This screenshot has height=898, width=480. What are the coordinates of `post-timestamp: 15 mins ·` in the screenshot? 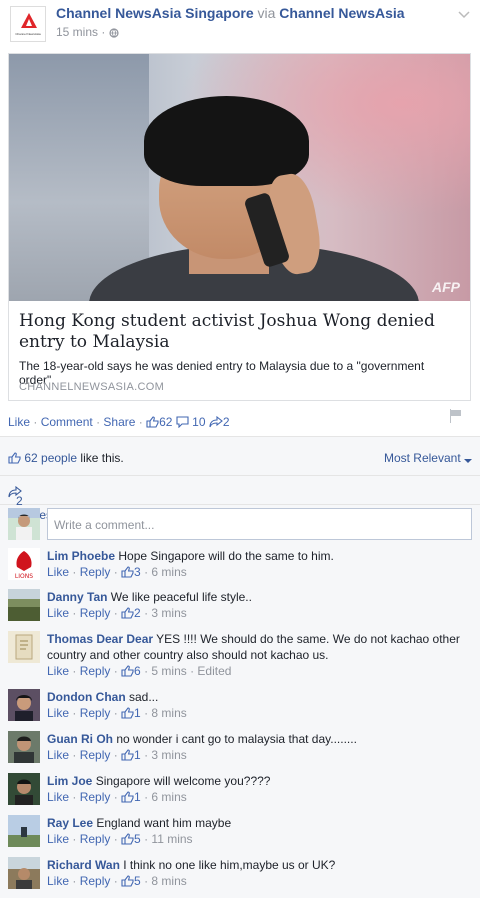 It's located at (87, 32).